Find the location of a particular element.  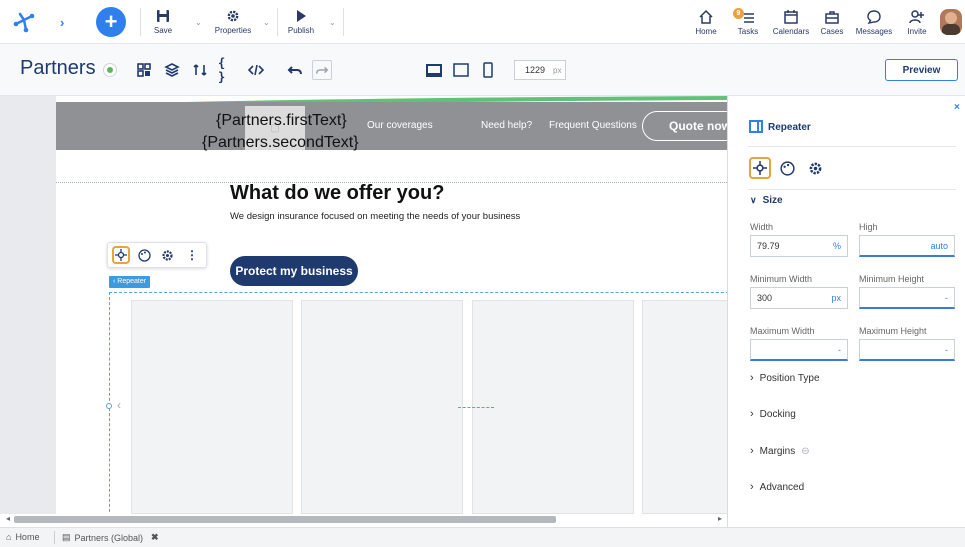

publish-button: Publish is located at coordinates (301, 22).